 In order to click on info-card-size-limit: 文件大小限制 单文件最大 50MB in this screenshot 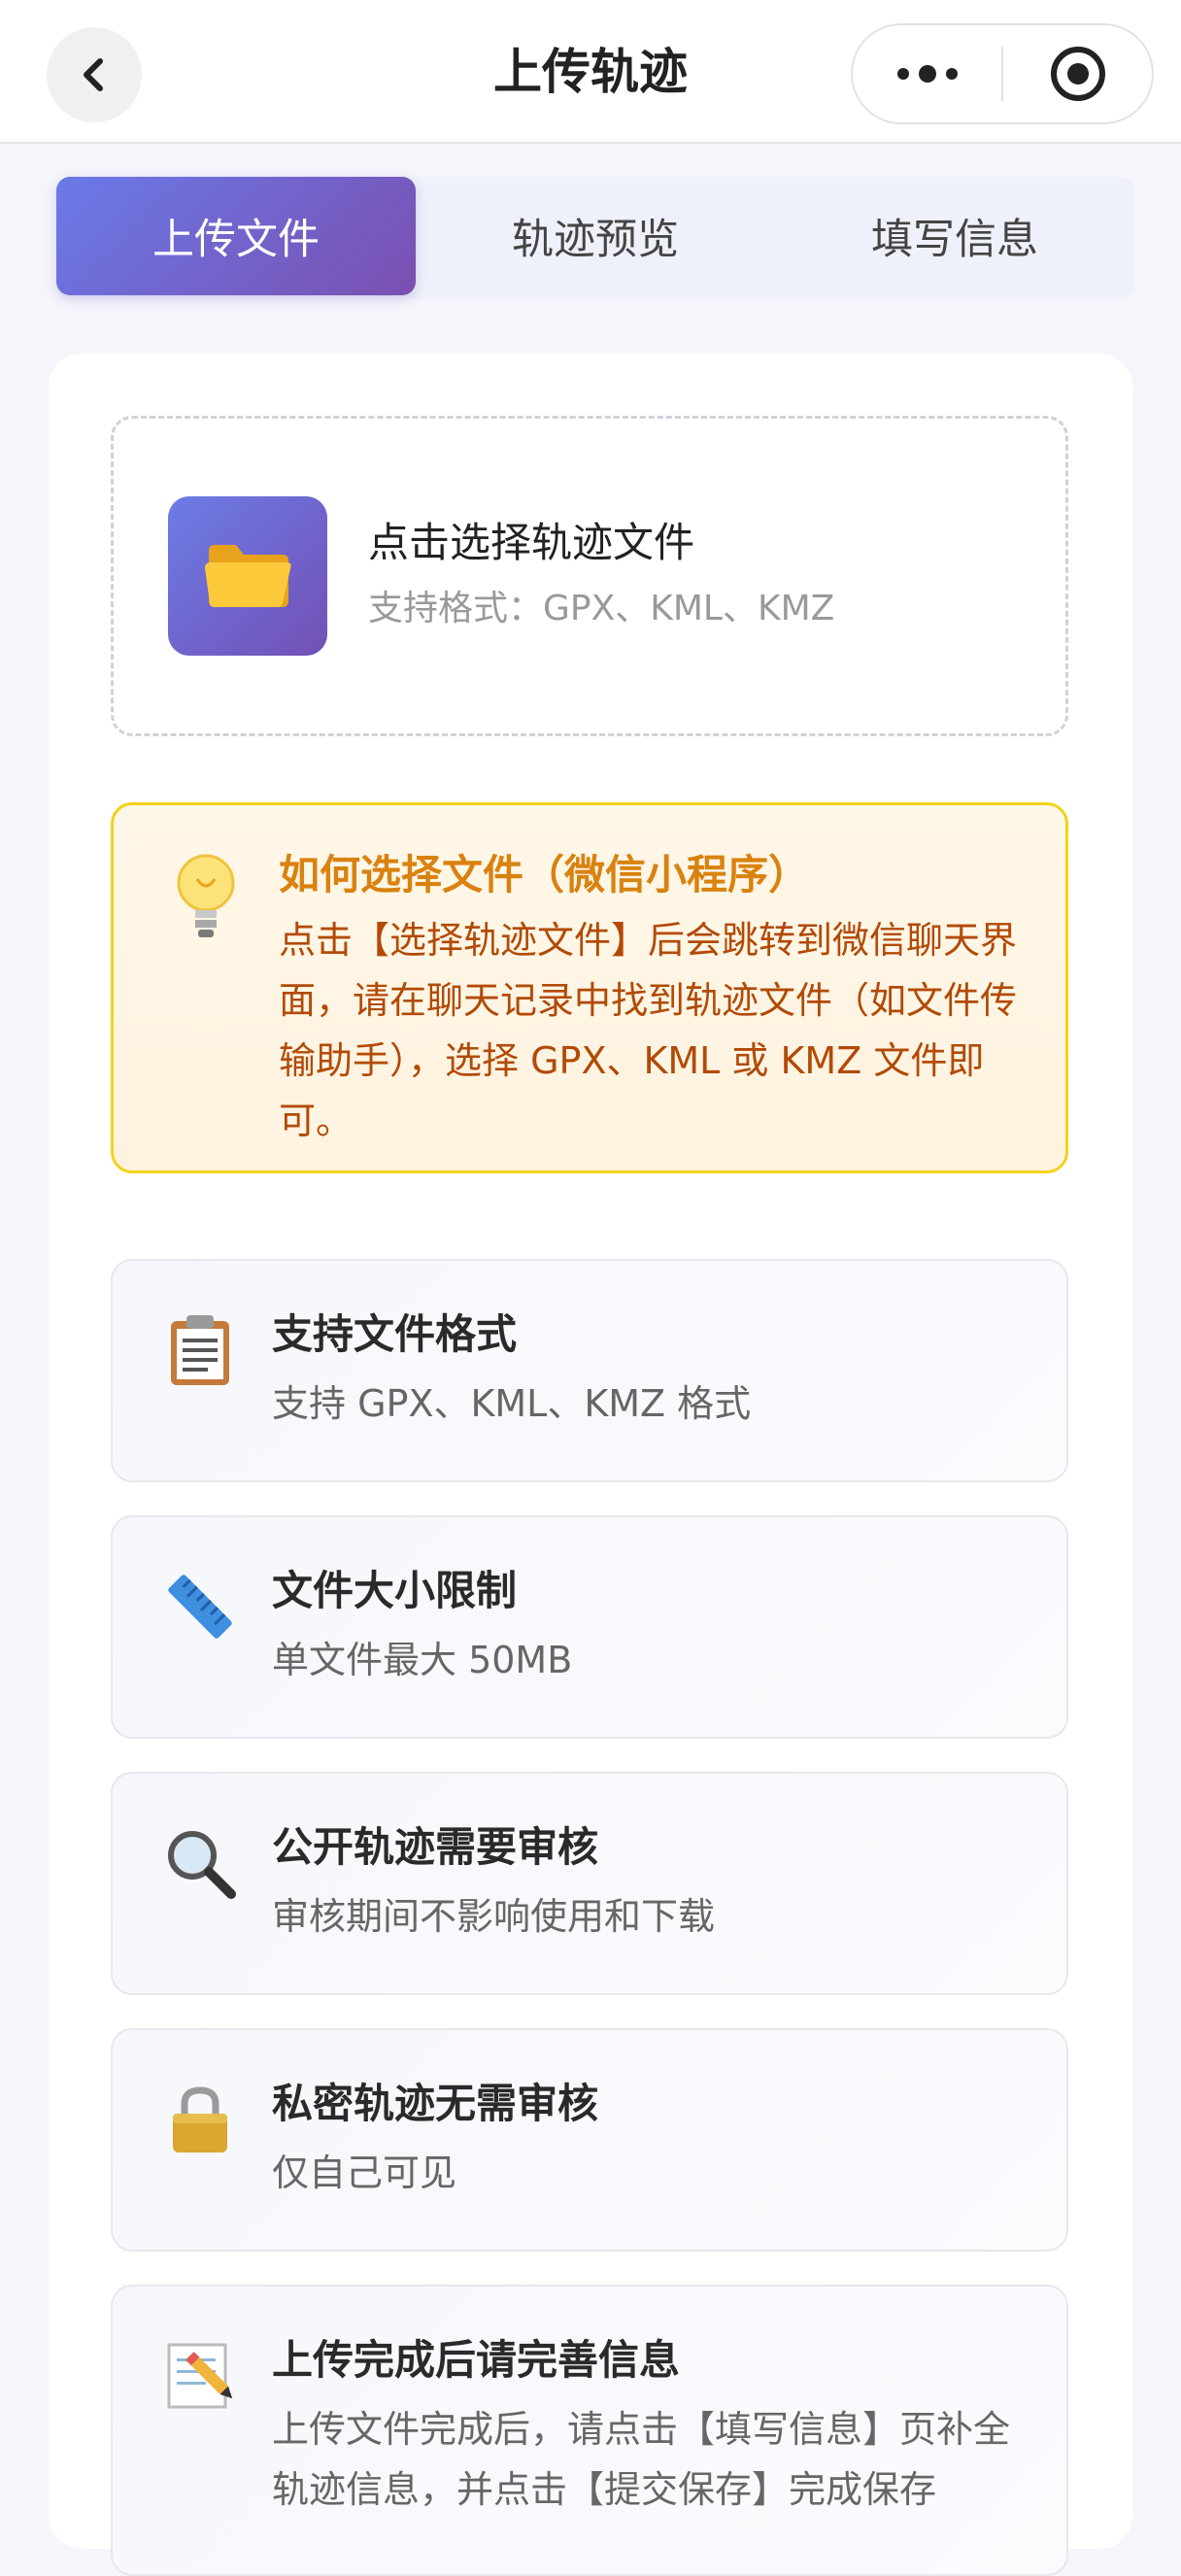, I will do `click(589, 1627)`.